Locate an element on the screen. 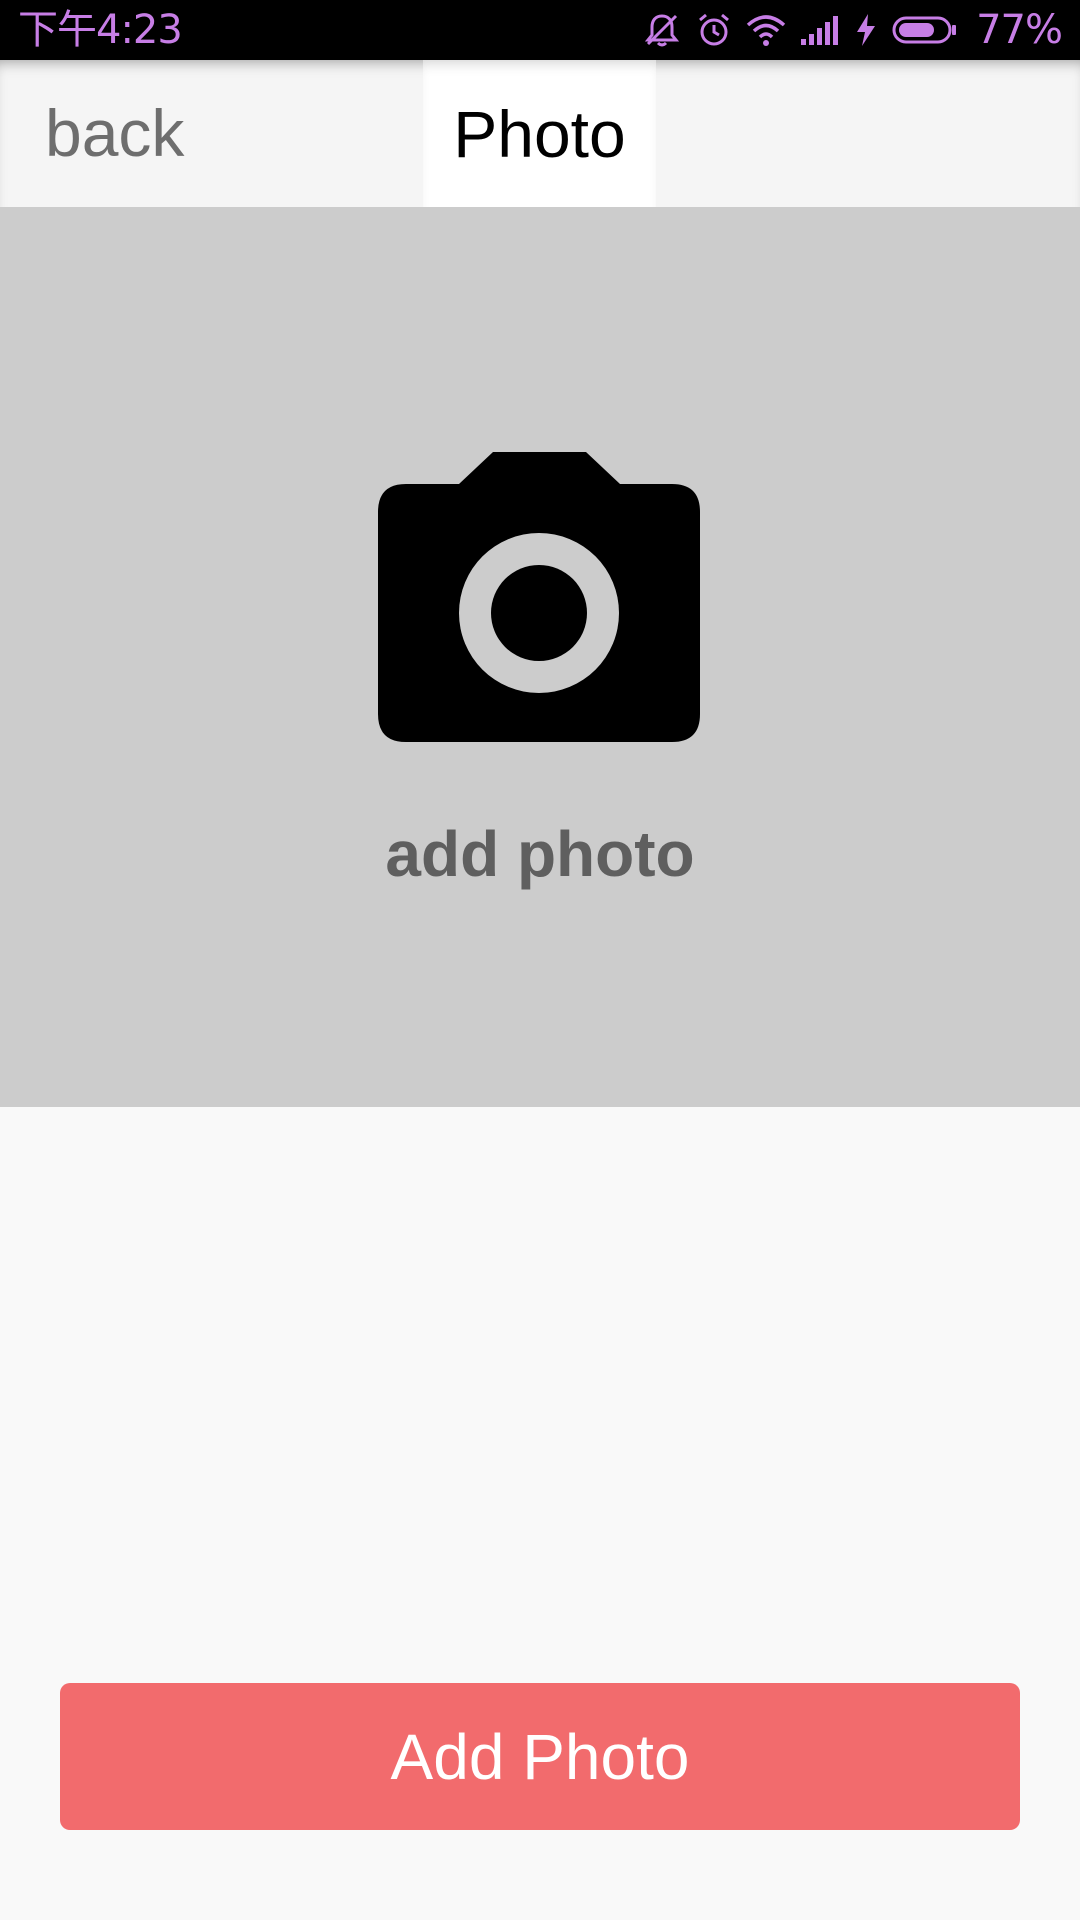  alarm-icon is located at coordinates (714, 30).